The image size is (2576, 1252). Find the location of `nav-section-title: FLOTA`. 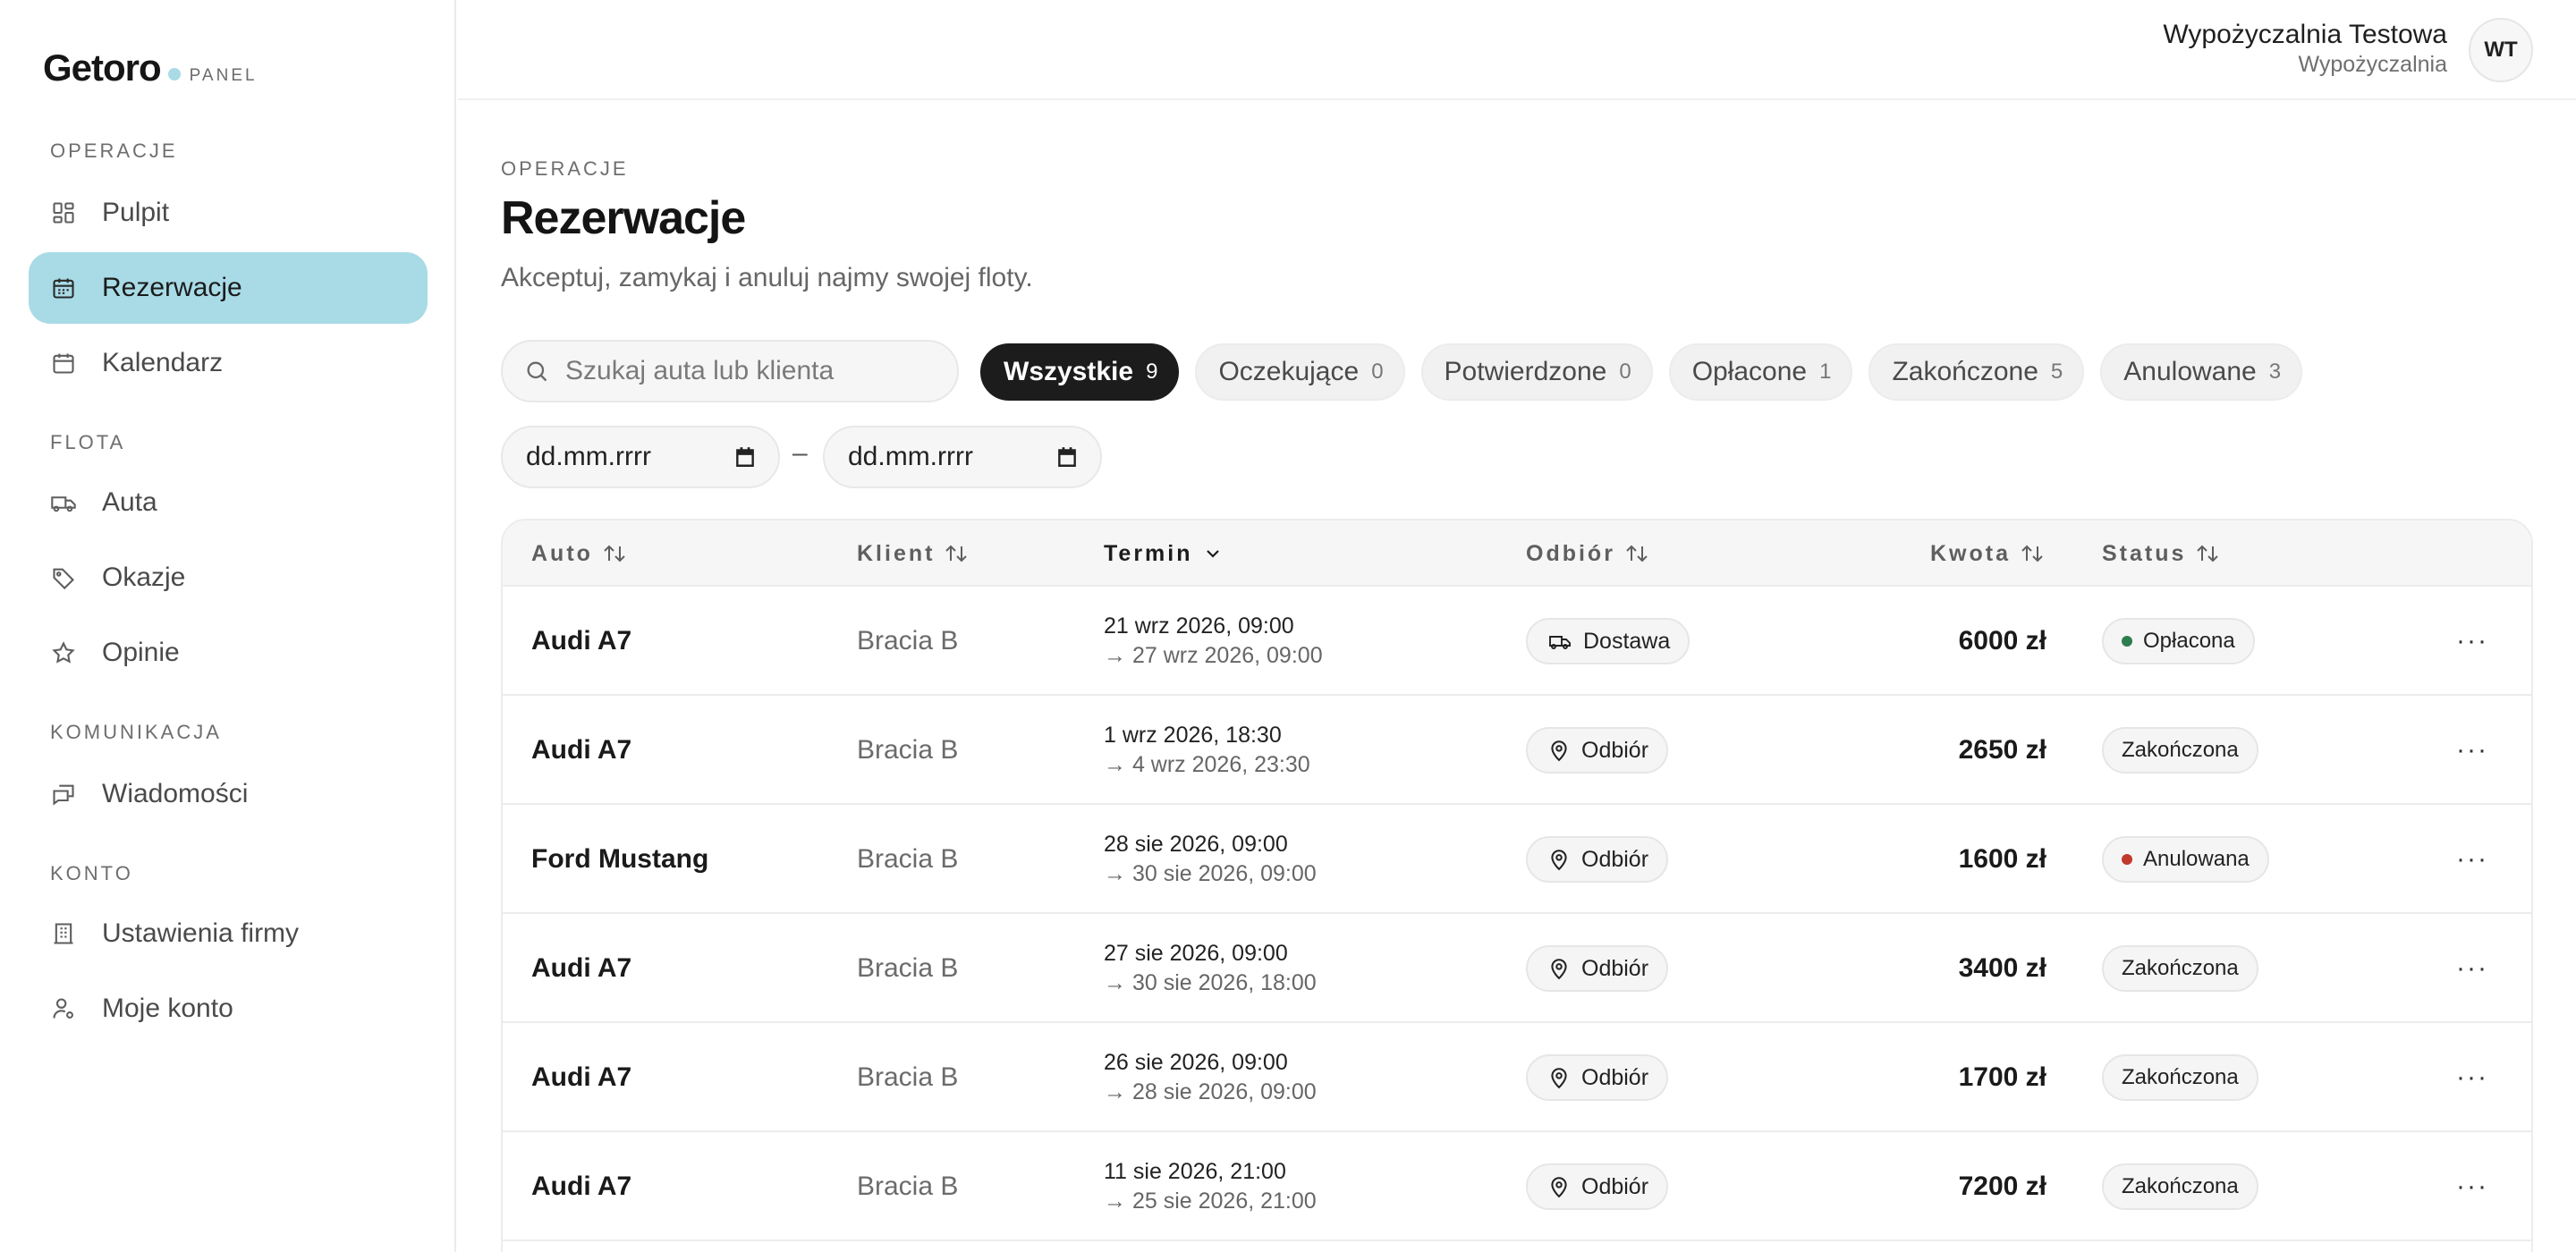

nav-section-title: FLOTA is located at coordinates (88, 442).